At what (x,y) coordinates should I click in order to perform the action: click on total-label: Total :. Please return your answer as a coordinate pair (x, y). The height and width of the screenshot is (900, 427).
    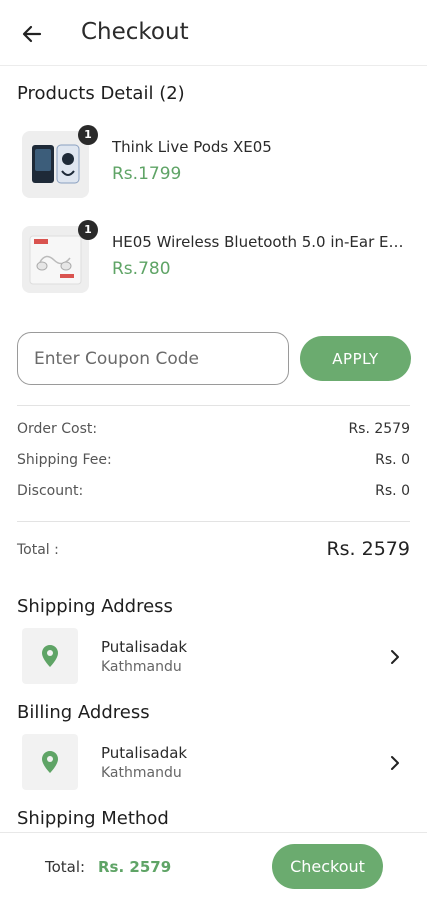
    Looking at the image, I should click on (38, 550).